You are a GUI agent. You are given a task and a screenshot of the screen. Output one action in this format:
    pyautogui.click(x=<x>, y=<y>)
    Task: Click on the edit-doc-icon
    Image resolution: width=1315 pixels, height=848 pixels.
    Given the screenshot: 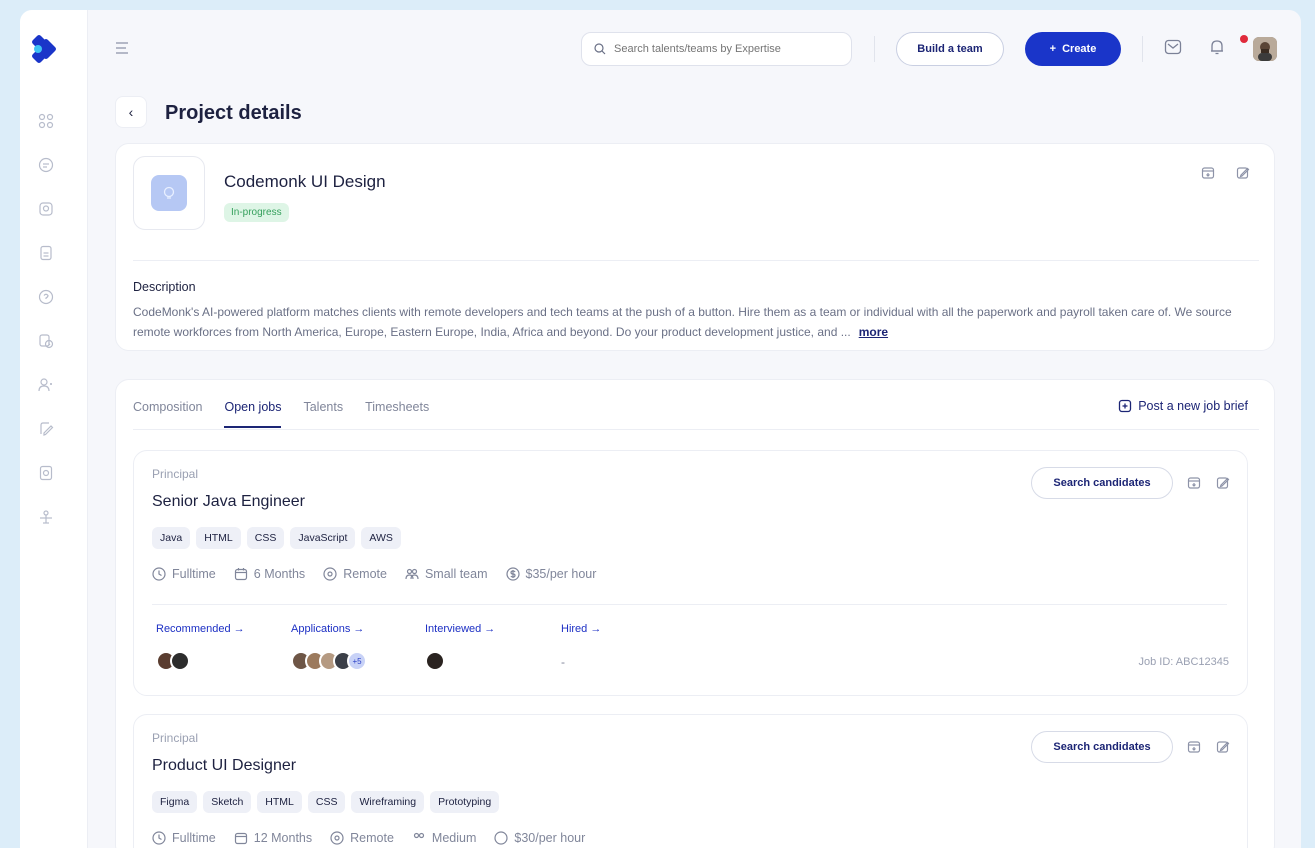 What is the action you would take?
    pyautogui.click(x=46, y=429)
    